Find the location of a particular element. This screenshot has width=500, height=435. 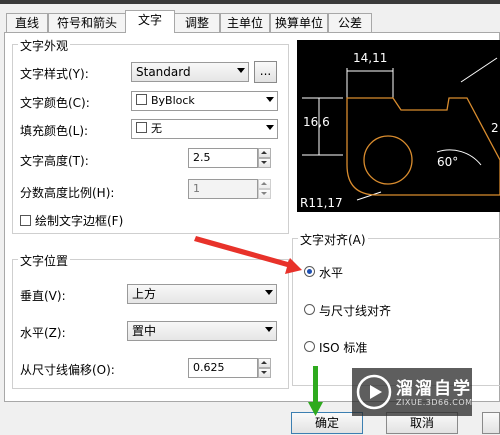

tab-text: 文字 is located at coordinates (150, 21).